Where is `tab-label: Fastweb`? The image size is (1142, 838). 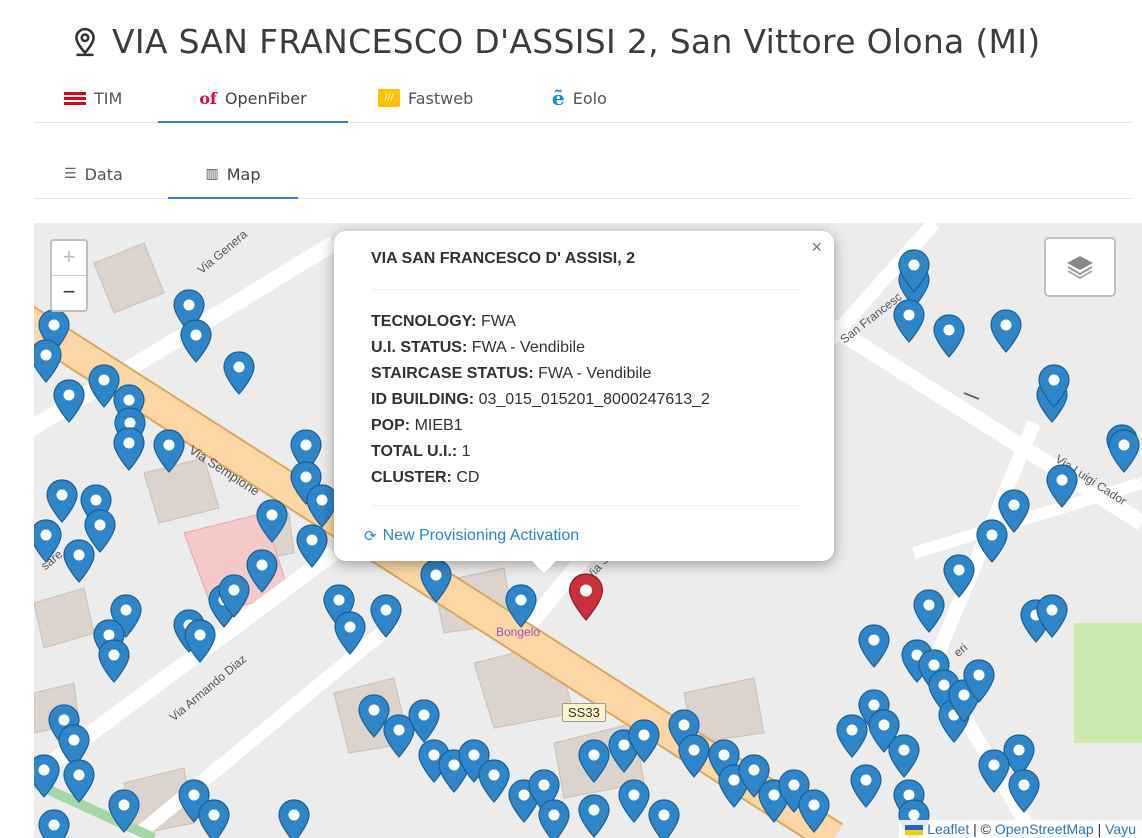 tab-label: Fastweb is located at coordinates (441, 98).